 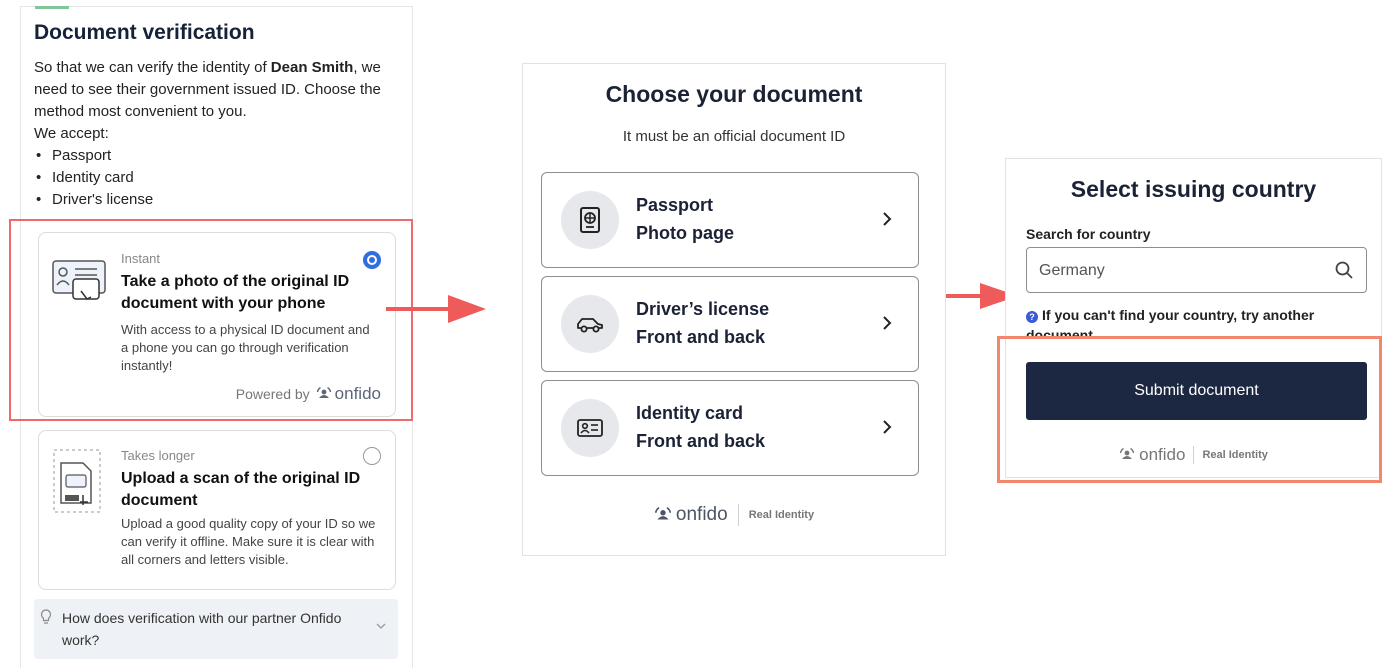 I want to click on lightbulb-icon, so click(x=46, y=616).